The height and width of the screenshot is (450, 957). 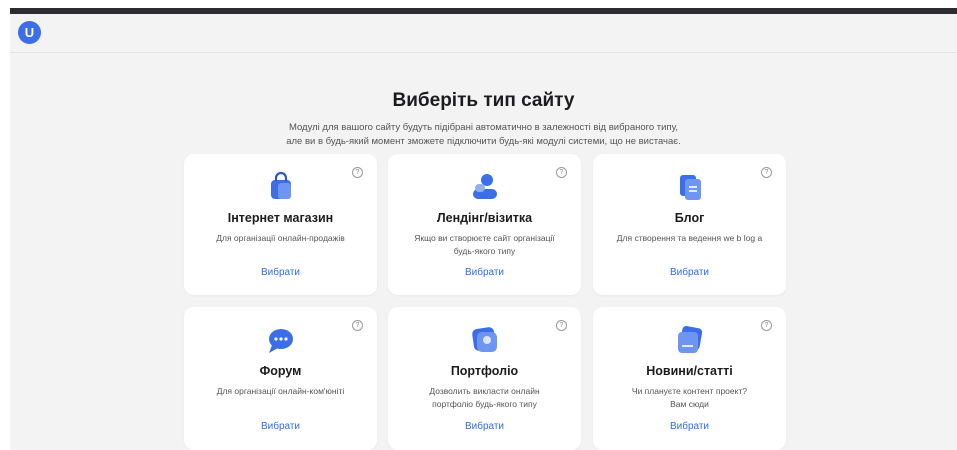 I want to click on card-title: Портфоліо, so click(x=484, y=371).